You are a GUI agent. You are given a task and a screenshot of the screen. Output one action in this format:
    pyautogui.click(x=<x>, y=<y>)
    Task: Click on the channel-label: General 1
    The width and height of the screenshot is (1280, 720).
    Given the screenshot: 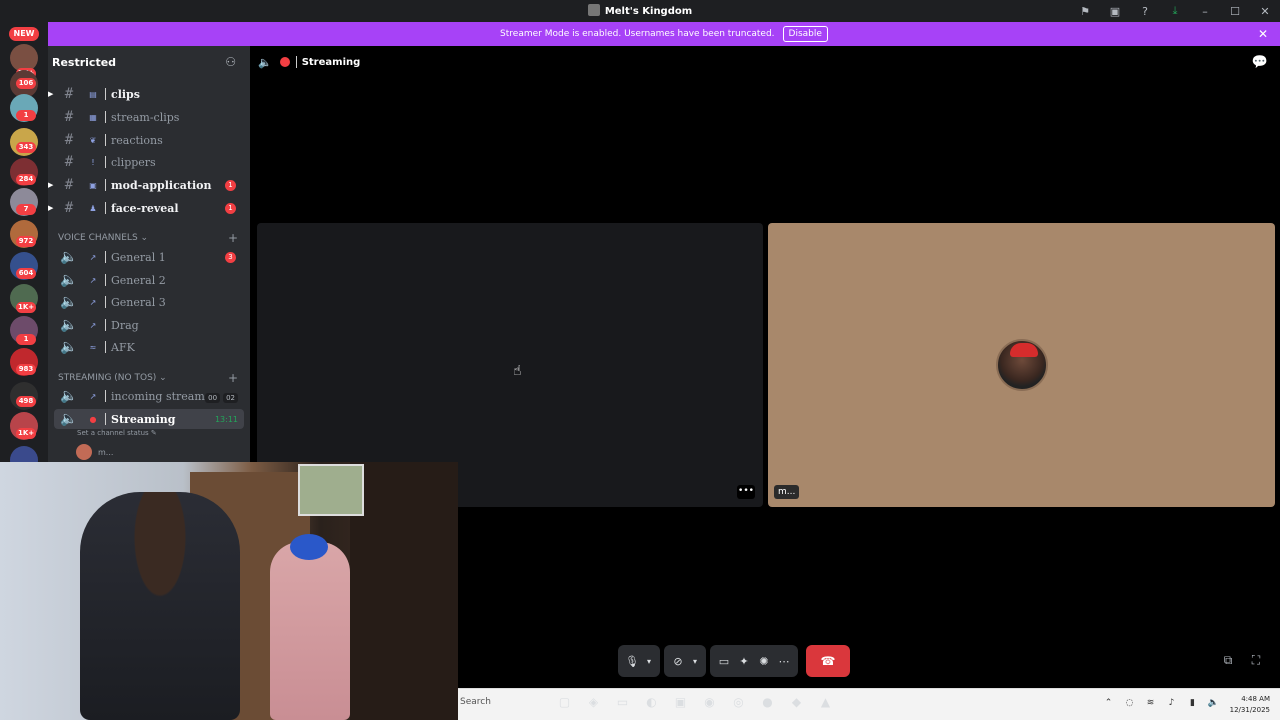 What is the action you would take?
    pyautogui.click(x=138, y=257)
    